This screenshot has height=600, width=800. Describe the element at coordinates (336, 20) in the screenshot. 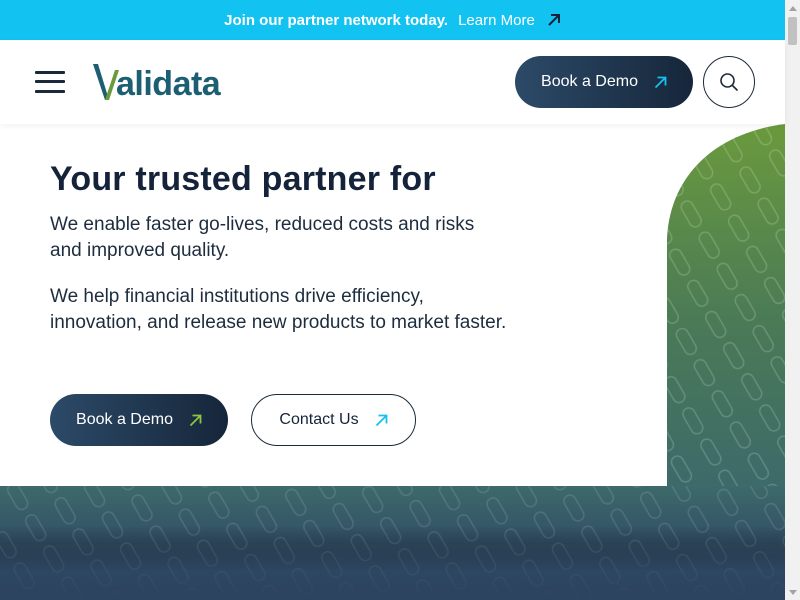

I see `announcement-text: Join our partner network today.` at that location.